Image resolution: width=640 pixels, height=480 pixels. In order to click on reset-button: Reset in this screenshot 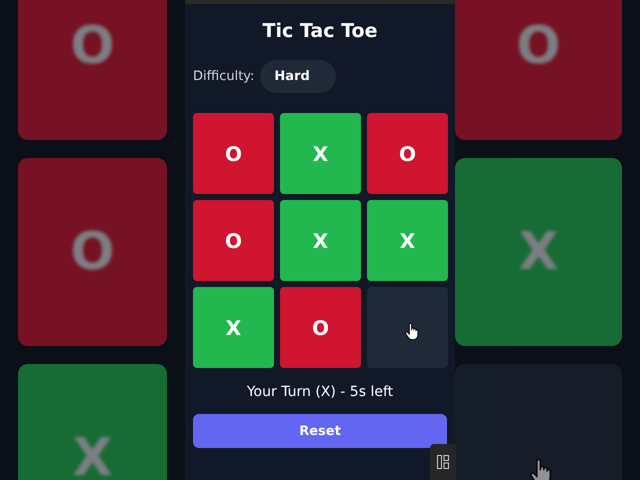, I will do `click(320, 431)`.